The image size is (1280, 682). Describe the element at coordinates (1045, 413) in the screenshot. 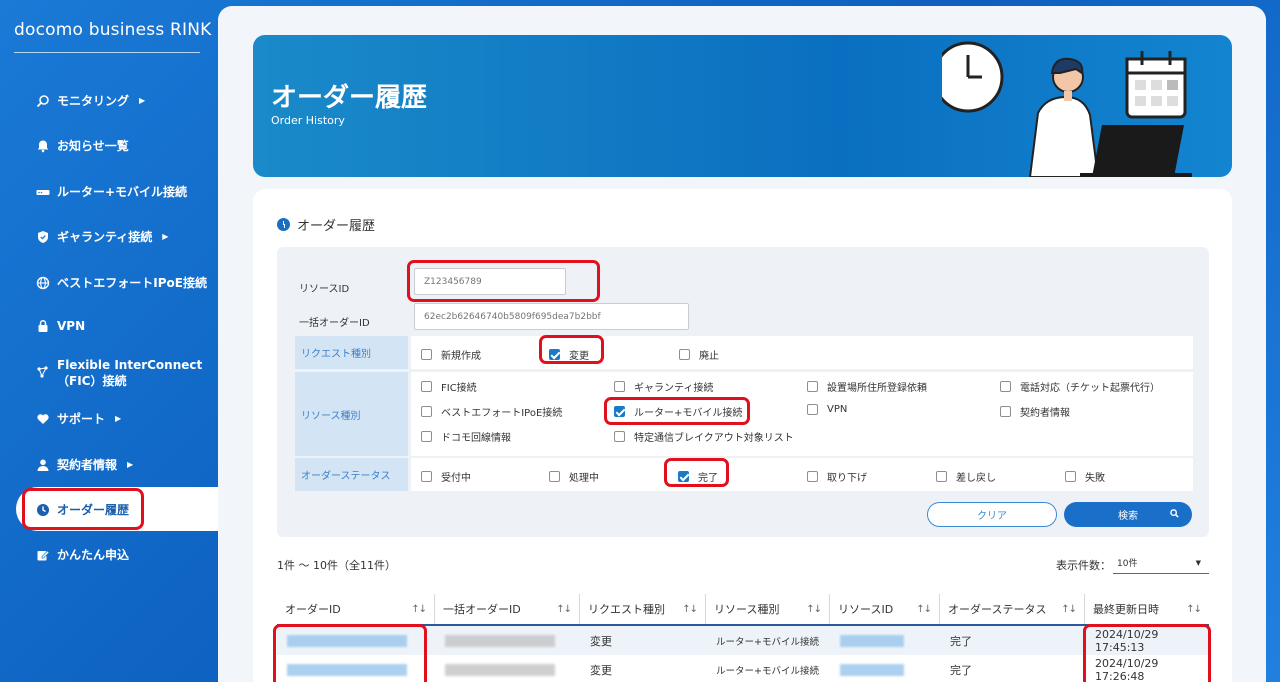

I see `checkbox-label: 契約者情報` at that location.